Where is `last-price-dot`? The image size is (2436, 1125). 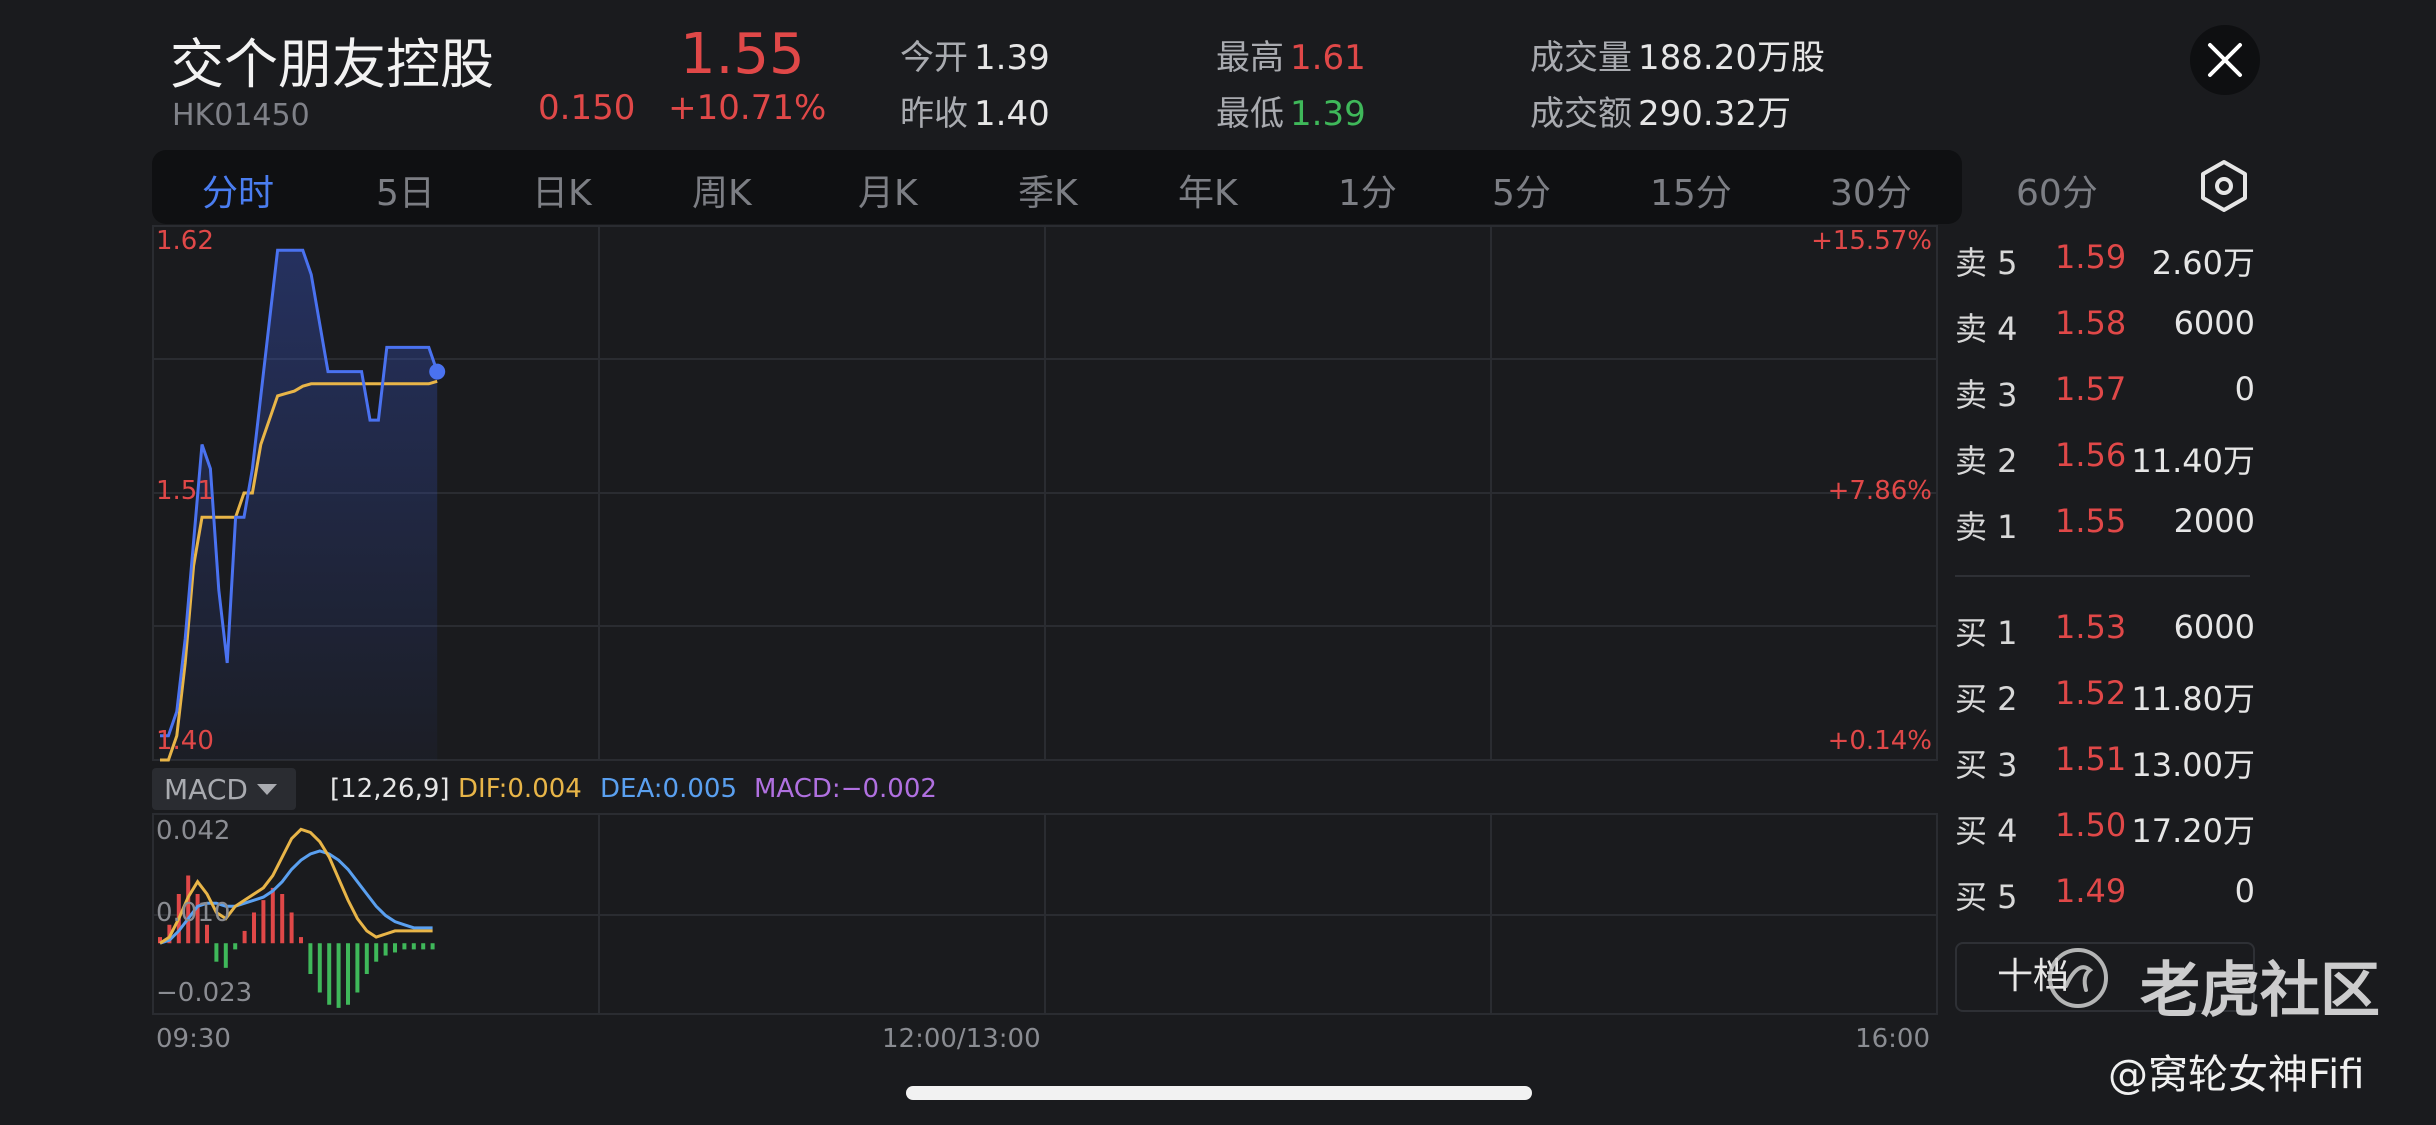 last-price-dot is located at coordinates (437, 371).